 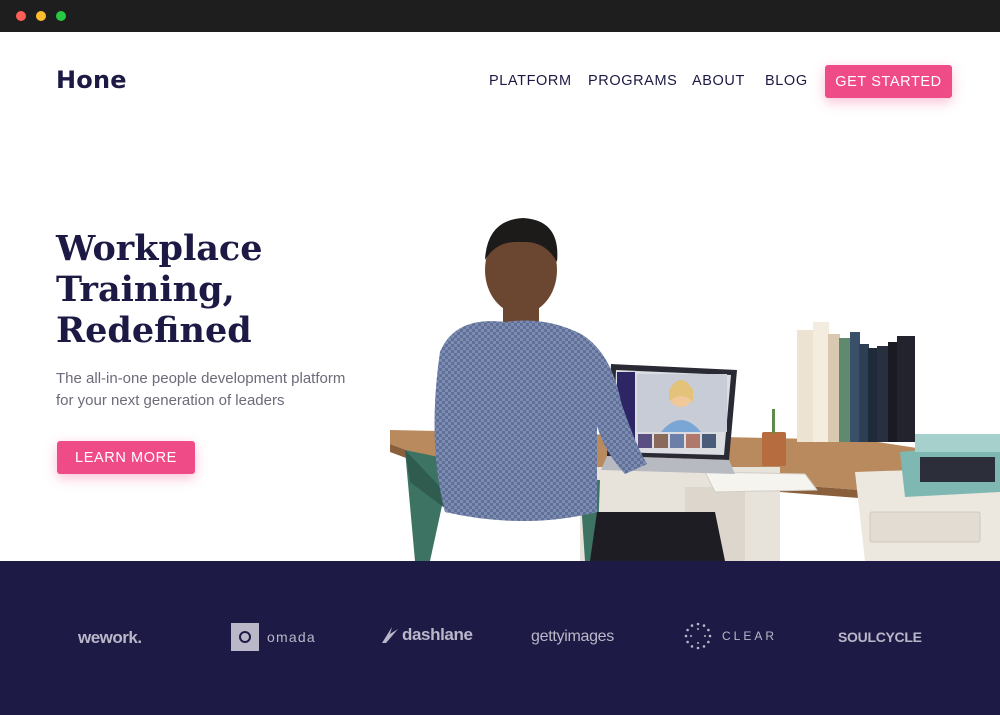 I want to click on nav-about: ABOUT, so click(x=718, y=81).